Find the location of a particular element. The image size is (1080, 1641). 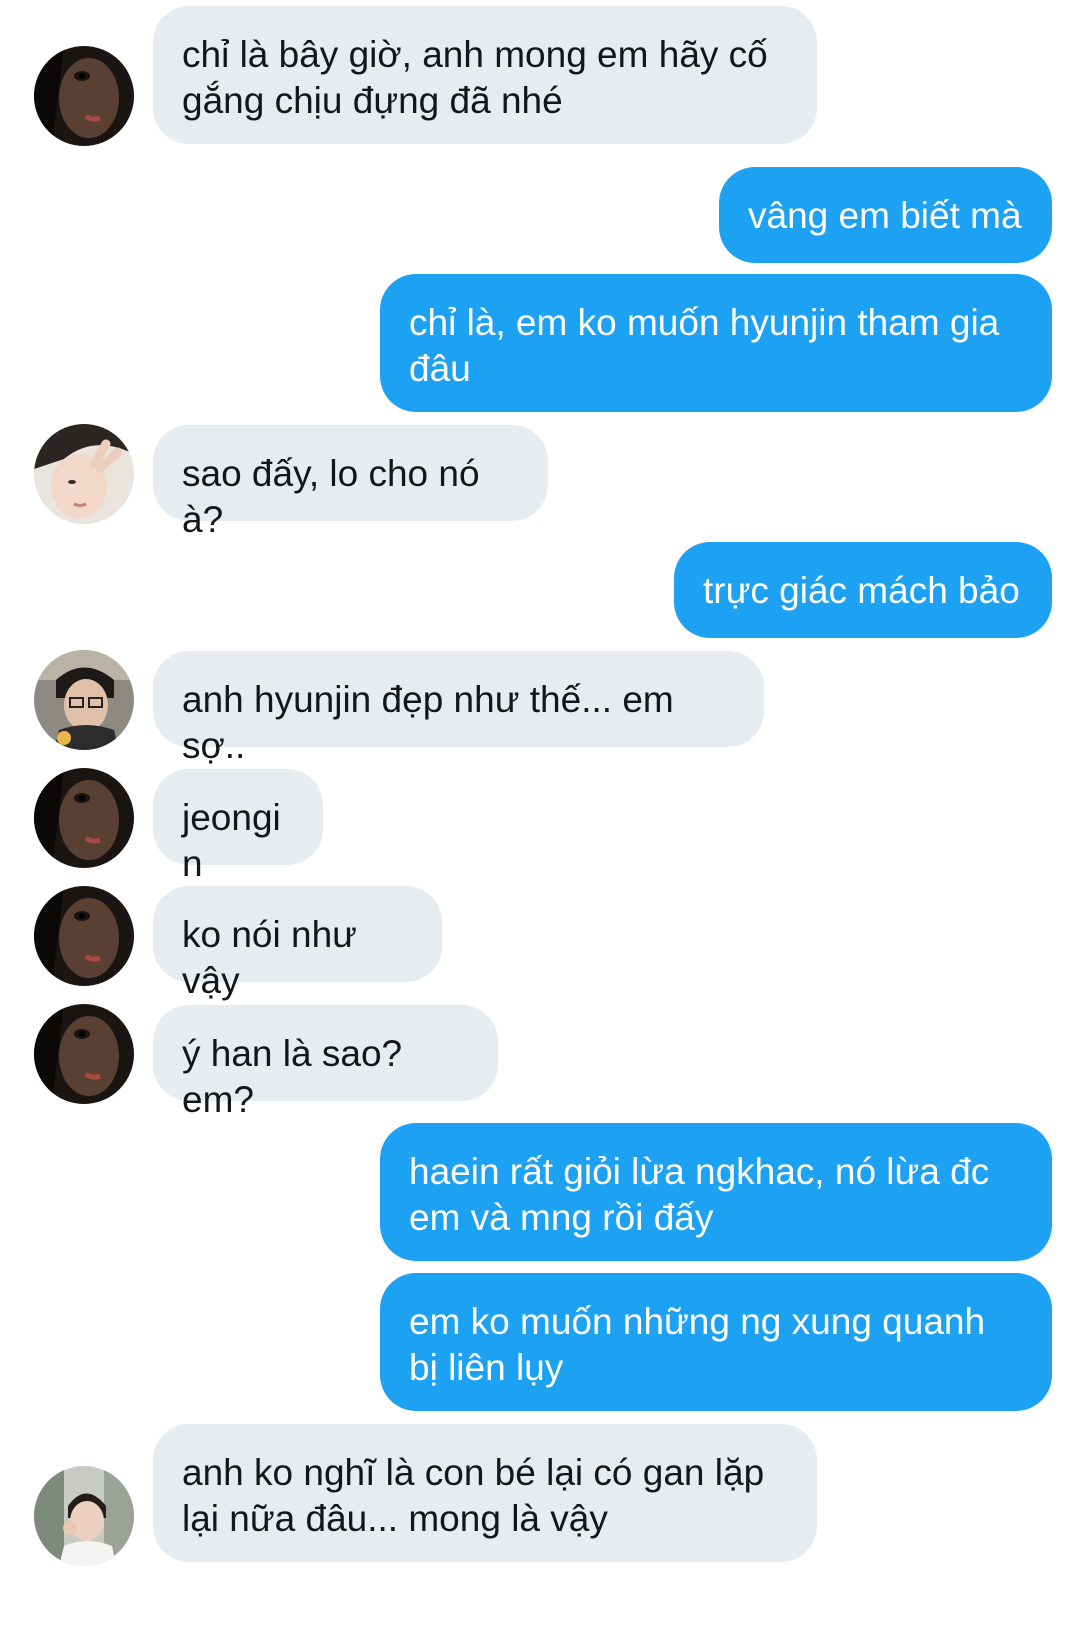

message-bubble-outgoing: vâng em biết mà is located at coordinates (885, 215).